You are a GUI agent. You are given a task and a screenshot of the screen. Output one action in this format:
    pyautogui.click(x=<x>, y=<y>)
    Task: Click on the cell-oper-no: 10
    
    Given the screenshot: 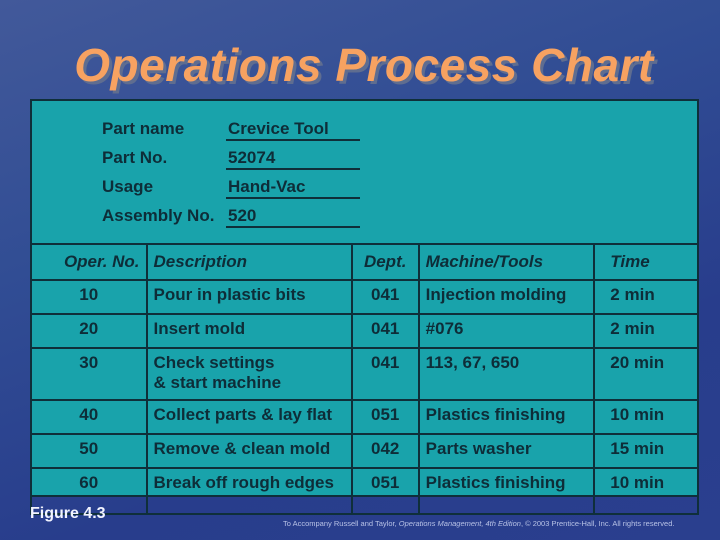 What is the action you would take?
    pyautogui.click(x=89, y=297)
    